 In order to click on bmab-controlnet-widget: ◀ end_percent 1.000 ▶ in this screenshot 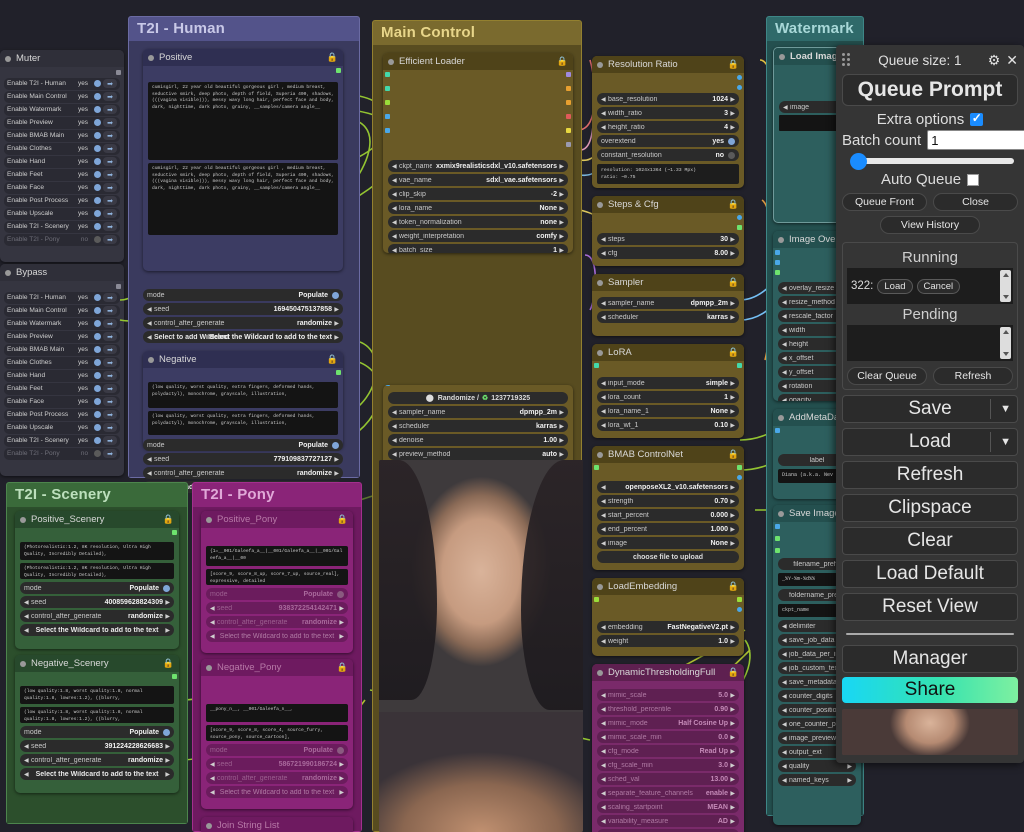, I will do `click(668, 529)`.